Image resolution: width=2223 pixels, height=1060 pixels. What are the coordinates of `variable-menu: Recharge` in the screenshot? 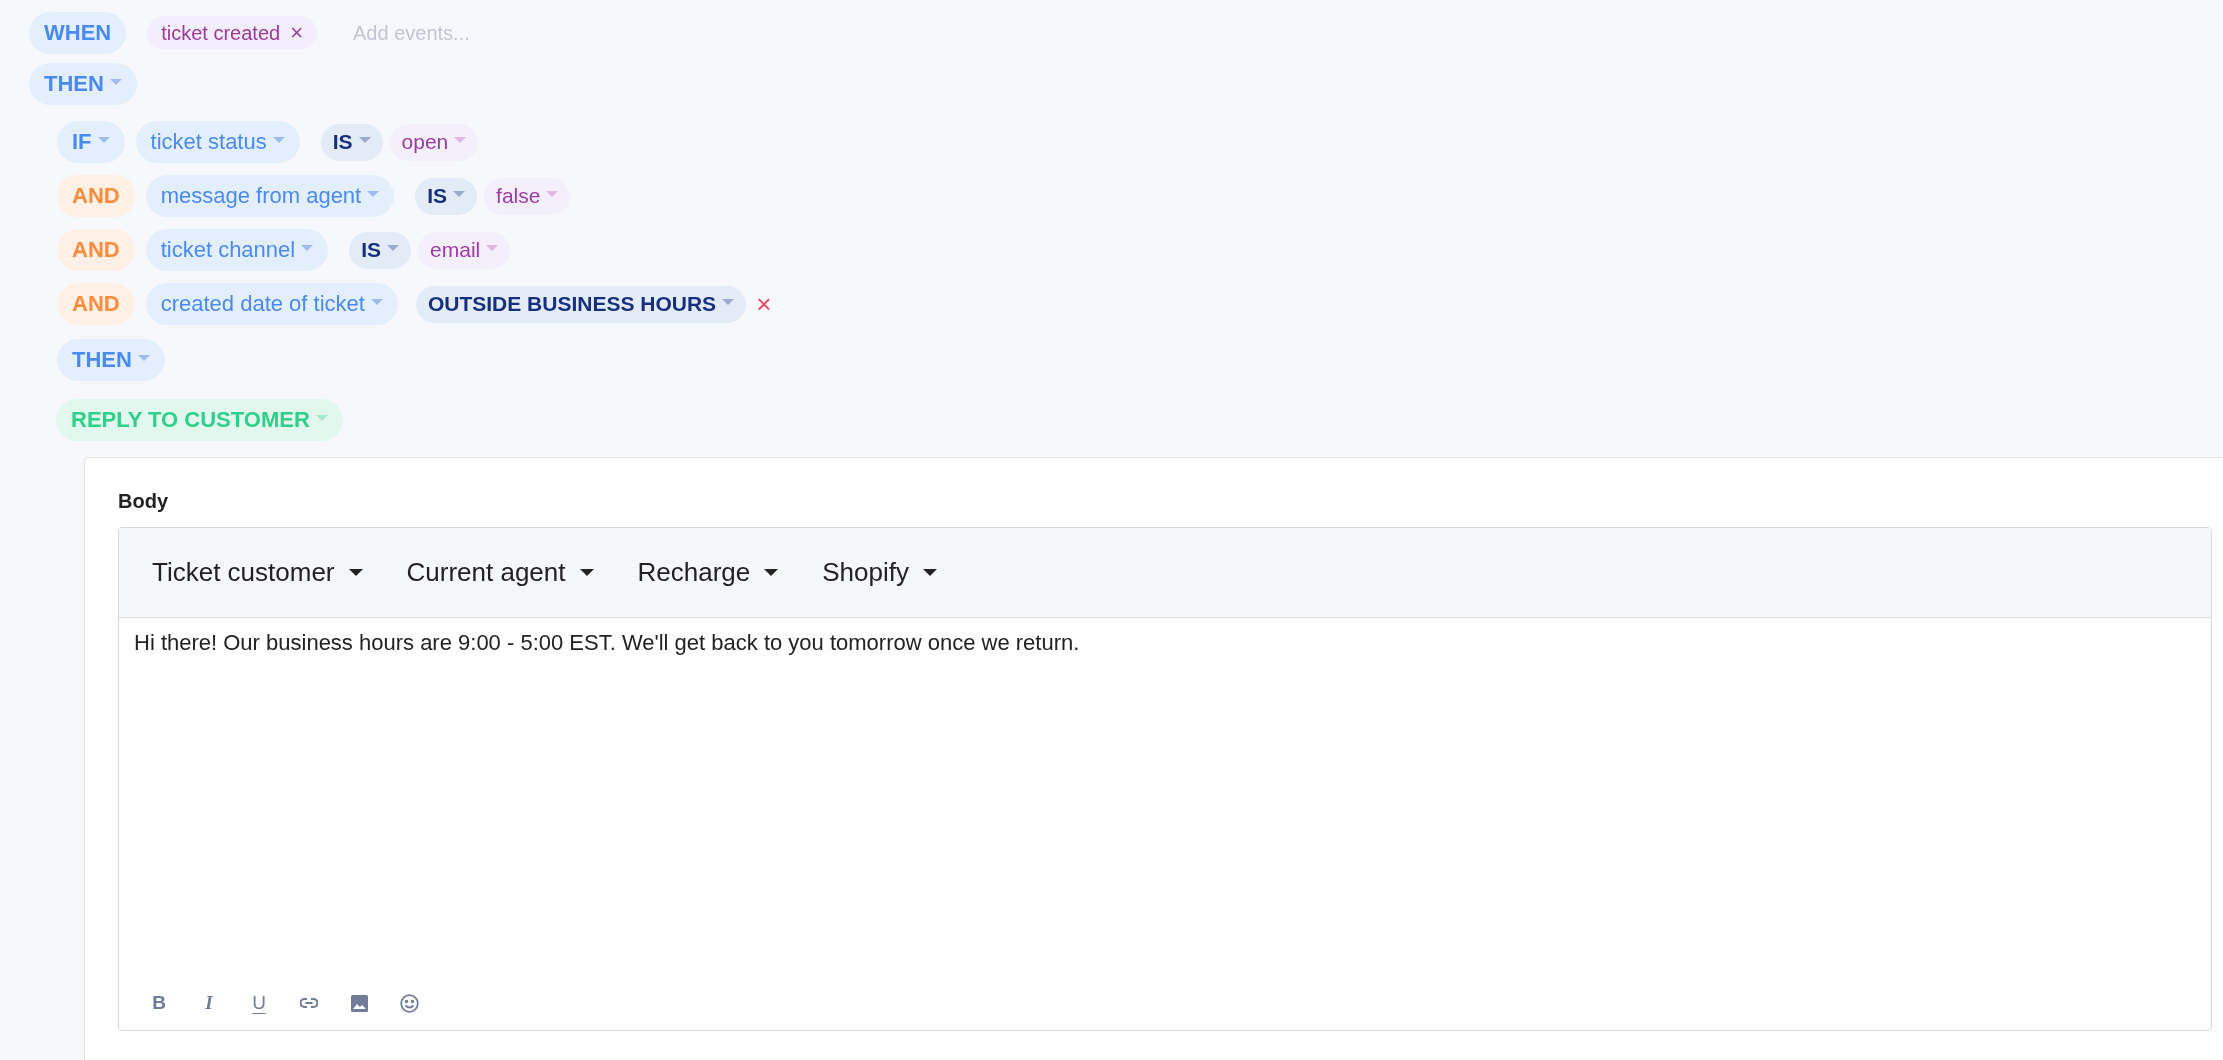 It's located at (708, 572).